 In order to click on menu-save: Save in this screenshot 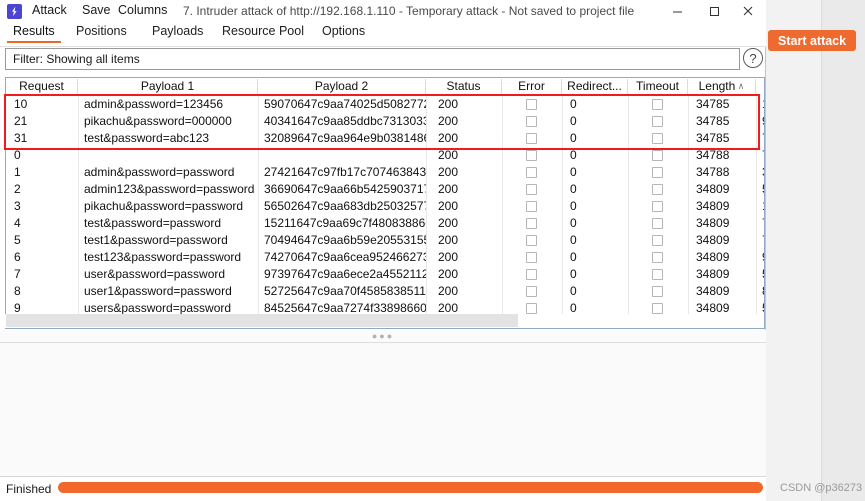, I will do `click(96, 10)`.